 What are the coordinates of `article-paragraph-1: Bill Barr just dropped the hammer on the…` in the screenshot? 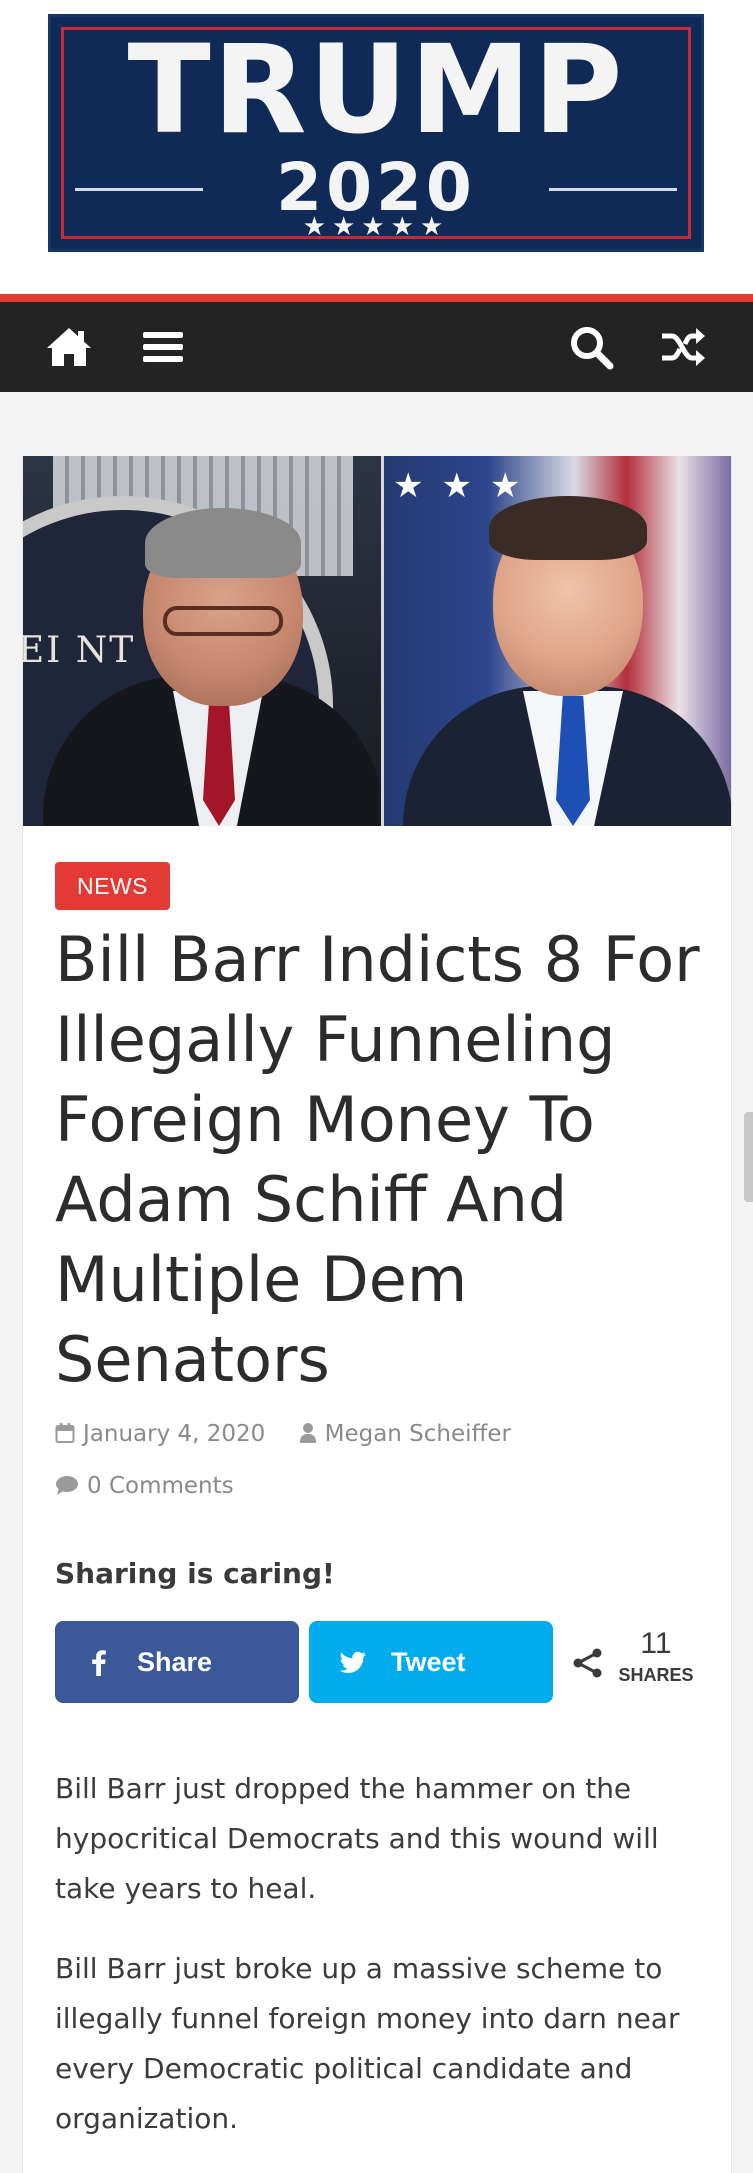 It's located at (357, 1838).